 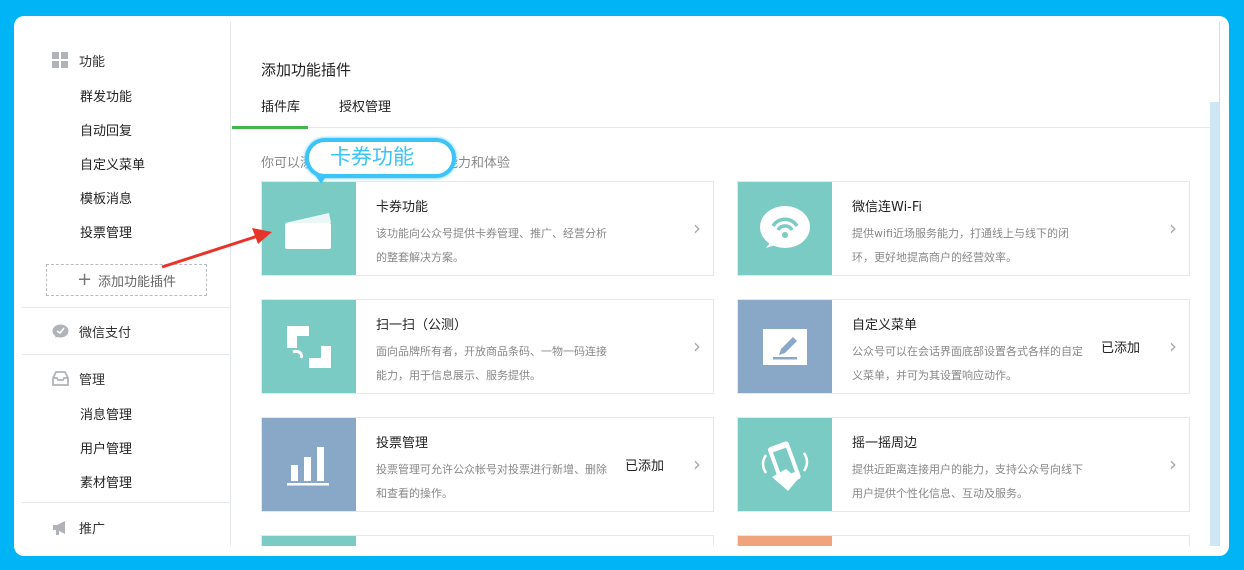 What do you see at coordinates (112, 163) in the screenshot?
I see `sidebar-item-custom-menu: 自定义菜单` at bounding box center [112, 163].